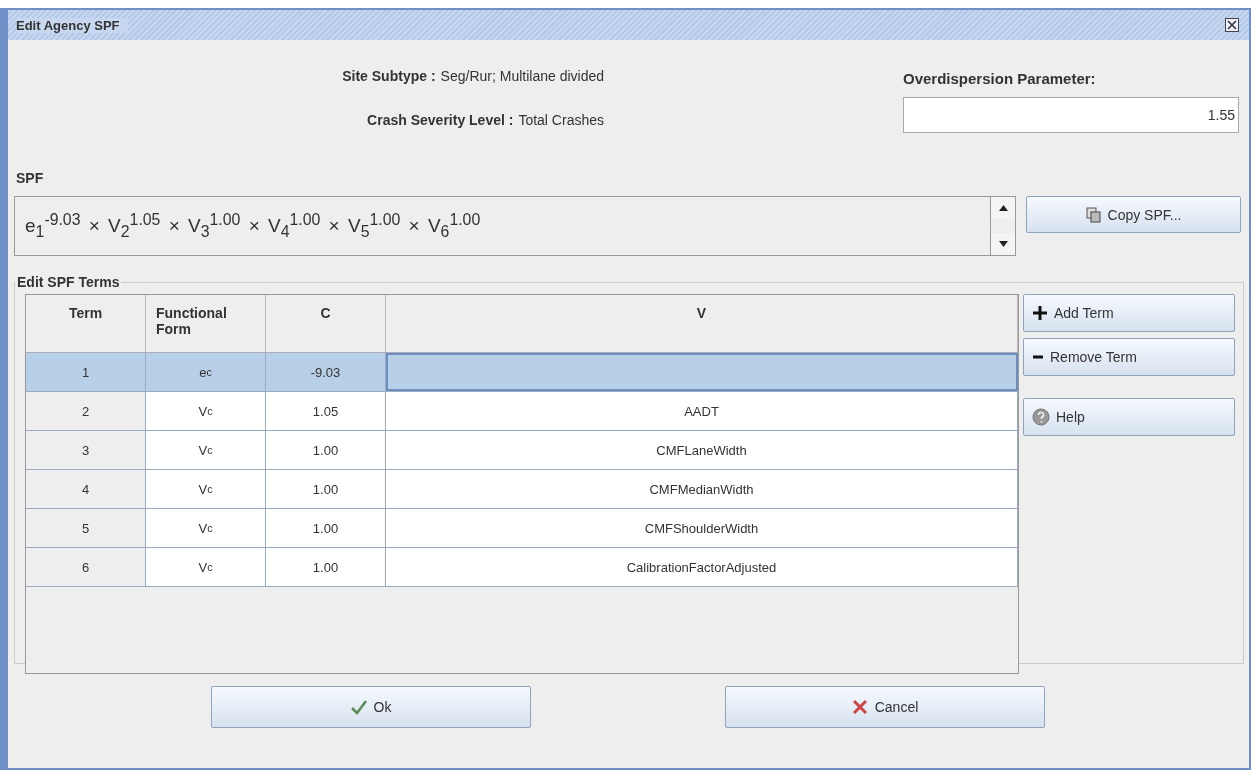 The image size is (1251, 770). I want to click on dialog-button: Cancel, so click(884, 707).